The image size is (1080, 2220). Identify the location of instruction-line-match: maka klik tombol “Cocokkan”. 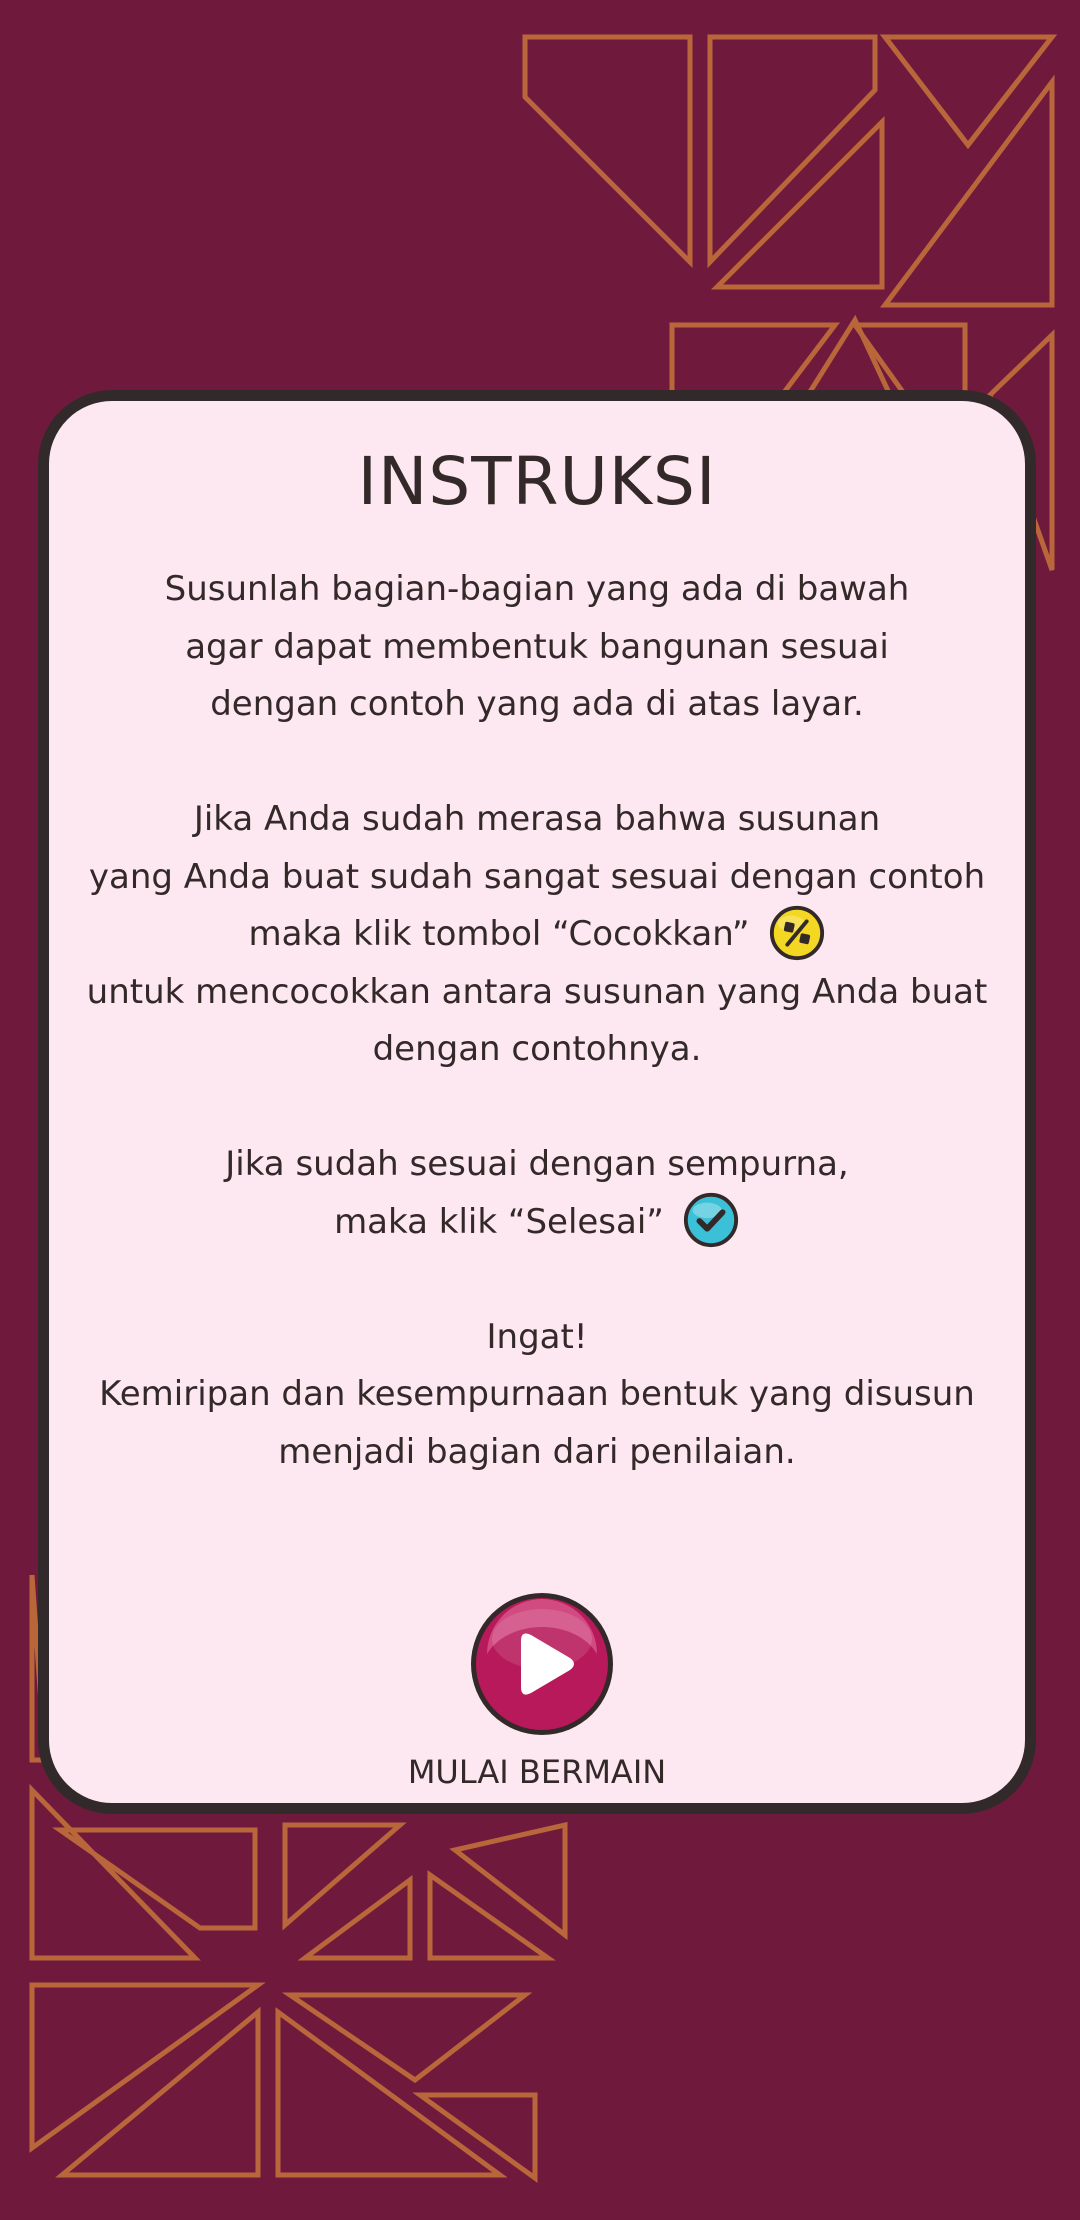
(537, 934).